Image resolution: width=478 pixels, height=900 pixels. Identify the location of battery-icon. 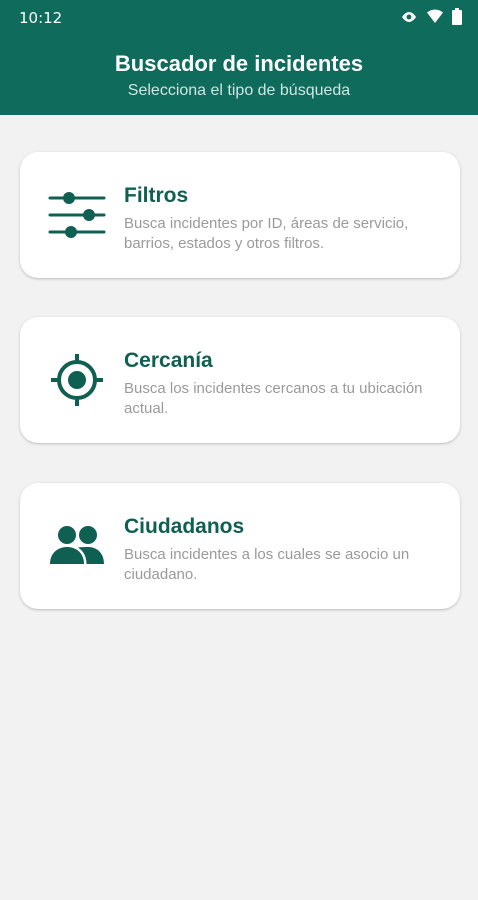
(457, 16).